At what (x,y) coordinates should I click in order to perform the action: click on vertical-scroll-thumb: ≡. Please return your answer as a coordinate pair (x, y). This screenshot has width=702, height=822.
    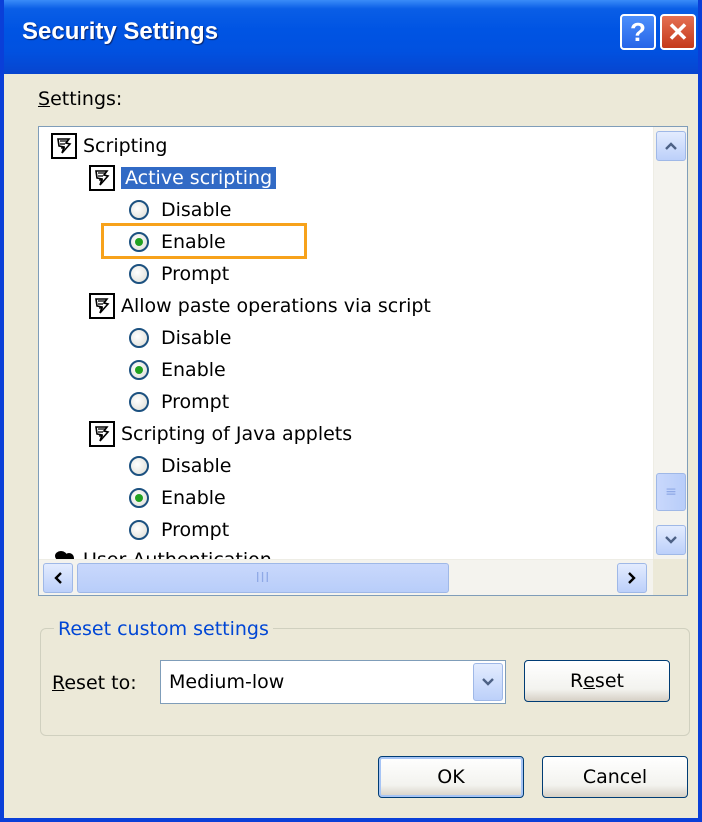
    Looking at the image, I should click on (671, 492).